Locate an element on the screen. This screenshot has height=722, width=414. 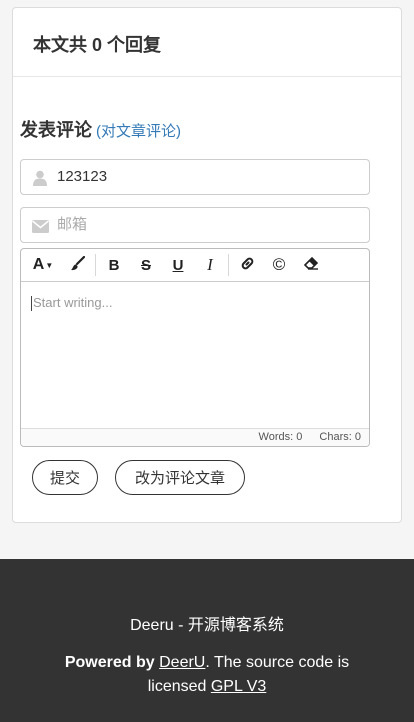
copyright-button: © is located at coordinates (279, 265).